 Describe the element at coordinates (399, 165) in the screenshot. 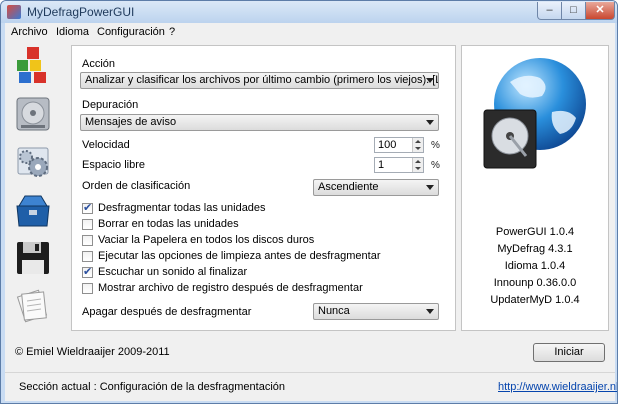

I see `espacio-stepper: 1` at that location.